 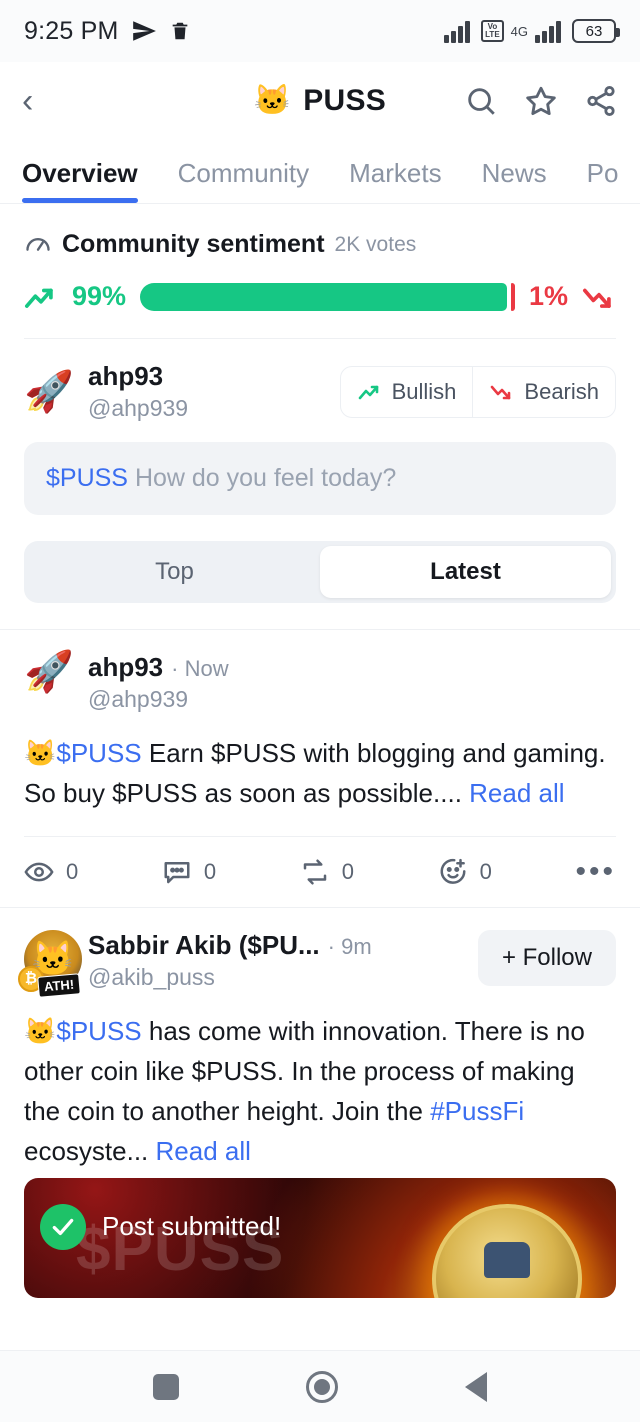 I want to click on add-reaction-icon, so click(x=453, y=871).